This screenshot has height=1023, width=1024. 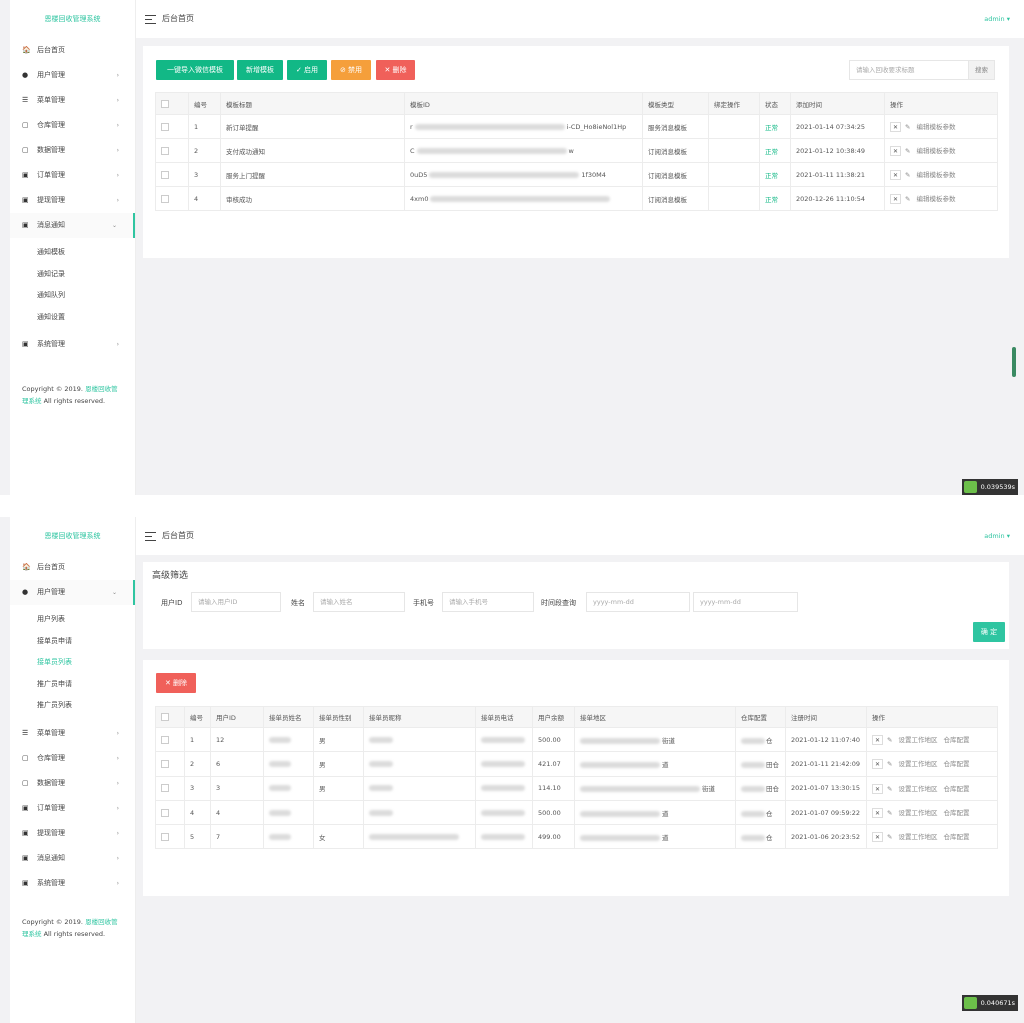 I want to click on sidebar-subitem: 接单员申请, so click(x=72, y=642).